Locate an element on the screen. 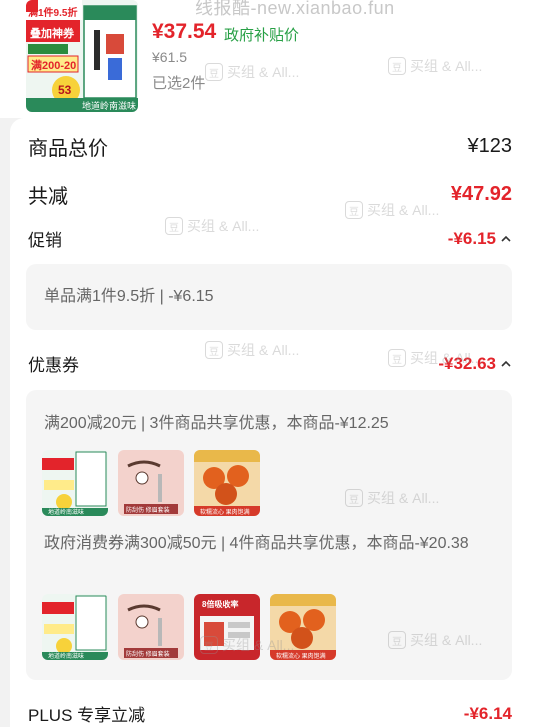 This screenshot has height=727, width=540. reduce-row: 共减 ¥47.92 is located at coordinates (270, 194).